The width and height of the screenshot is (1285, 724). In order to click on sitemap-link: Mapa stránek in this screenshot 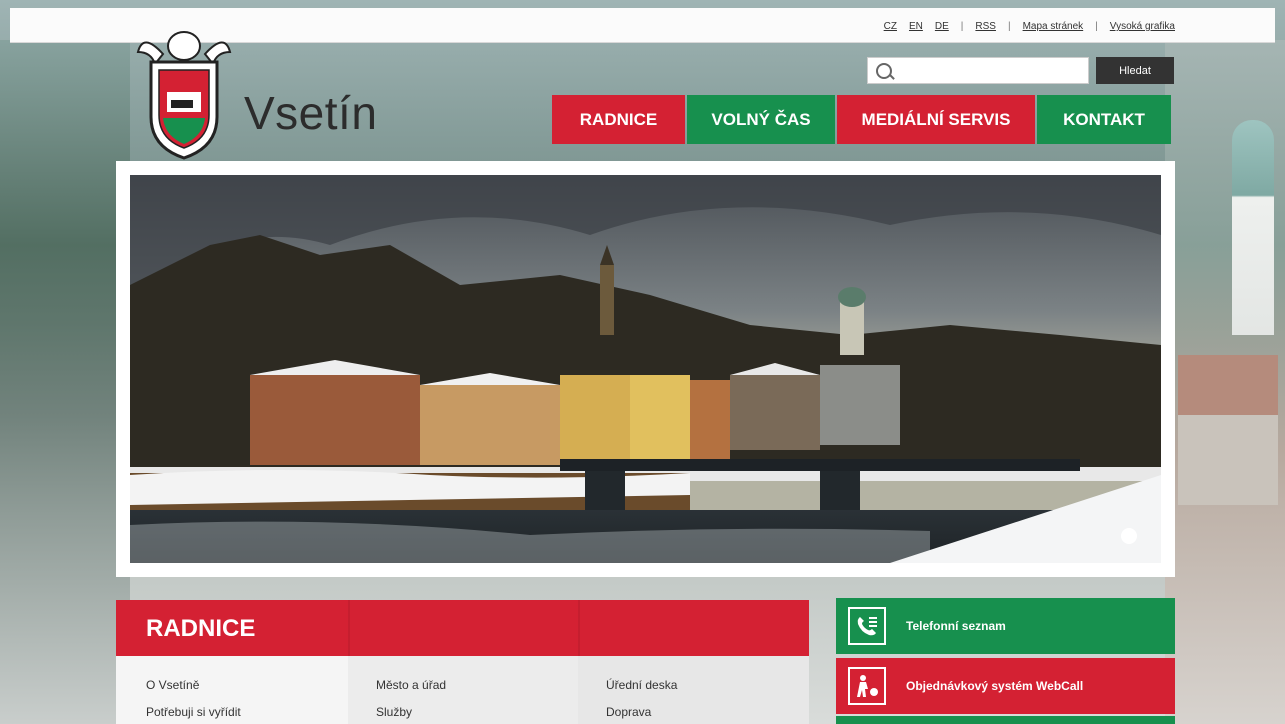, I will do `click(1053, 26)`.